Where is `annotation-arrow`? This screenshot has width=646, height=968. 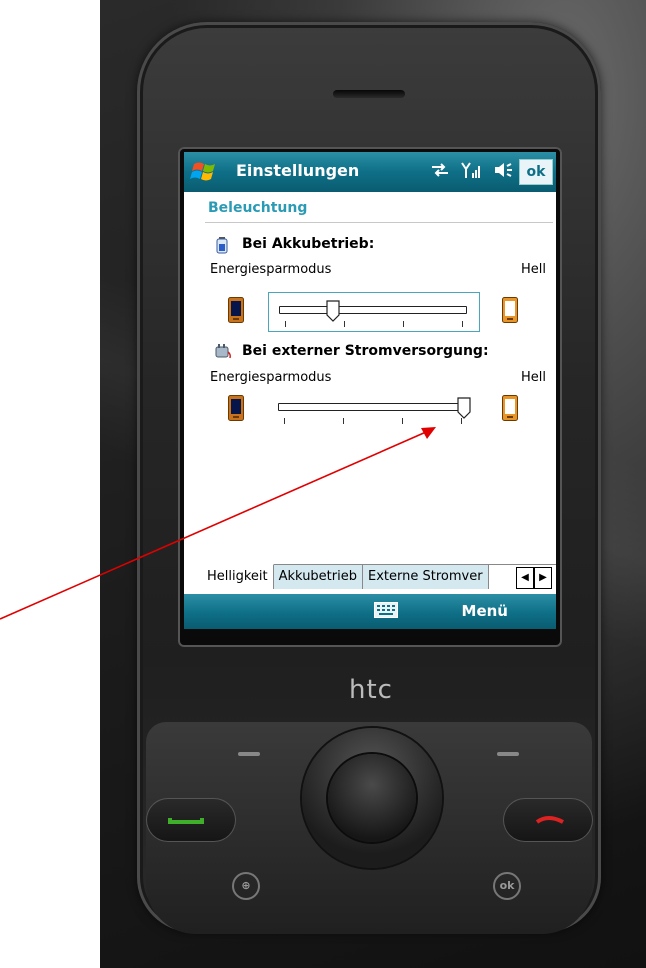
annotation-arrow is located at coordinates (218, 523).